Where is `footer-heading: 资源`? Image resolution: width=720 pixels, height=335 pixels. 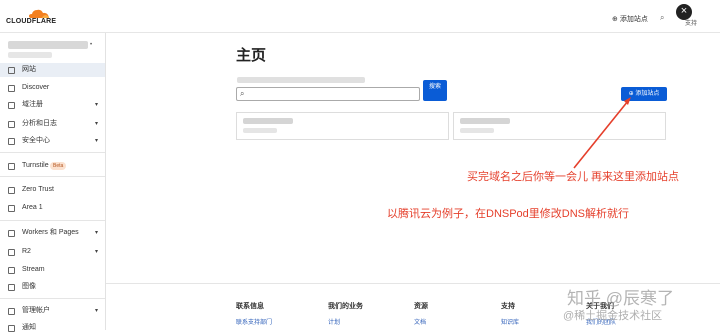 footer-heading: 资源 is located at coordinates (421, 306).